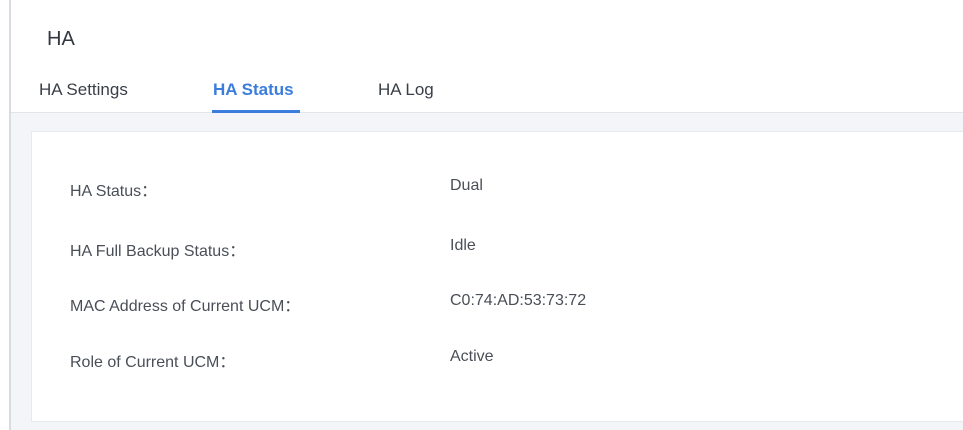 Image resolution: width=963 pixels, height=430 pixels. What do you see at coordinates (406, 90) in the screenshot?
I see `tab-ha-log: HA Log` at bounding box center [406, 90].